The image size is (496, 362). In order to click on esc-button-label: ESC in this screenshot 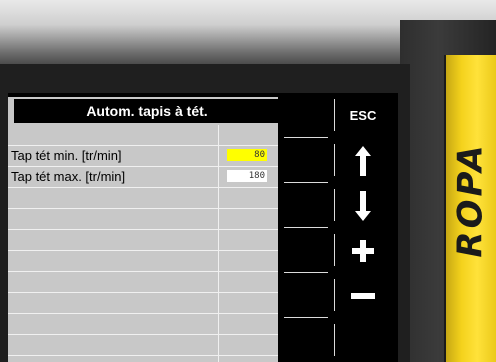, I will do `click(363, 115)`.